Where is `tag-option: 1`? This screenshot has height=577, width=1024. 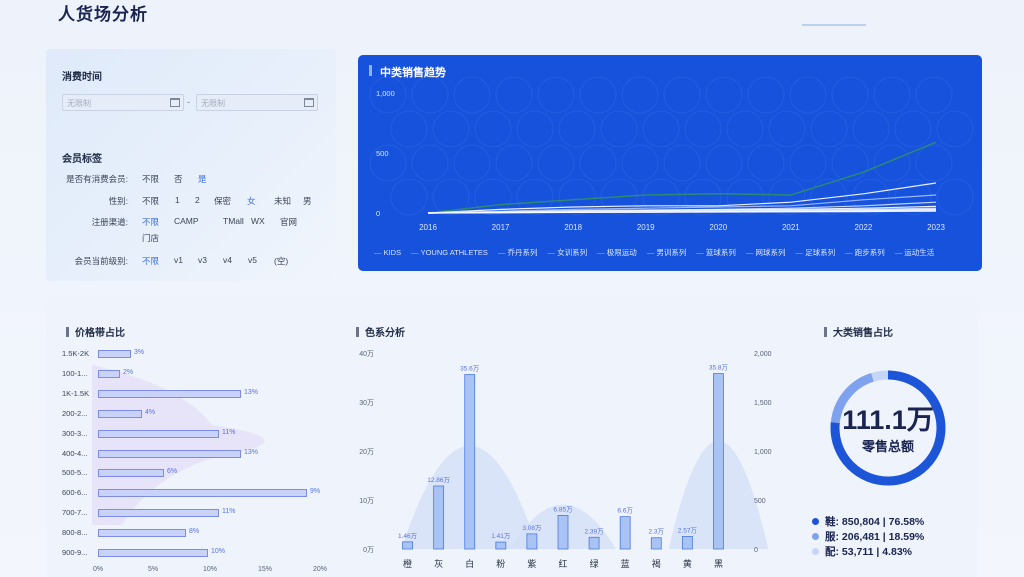
tag-option: 1 is located at coordinates (177, 200).